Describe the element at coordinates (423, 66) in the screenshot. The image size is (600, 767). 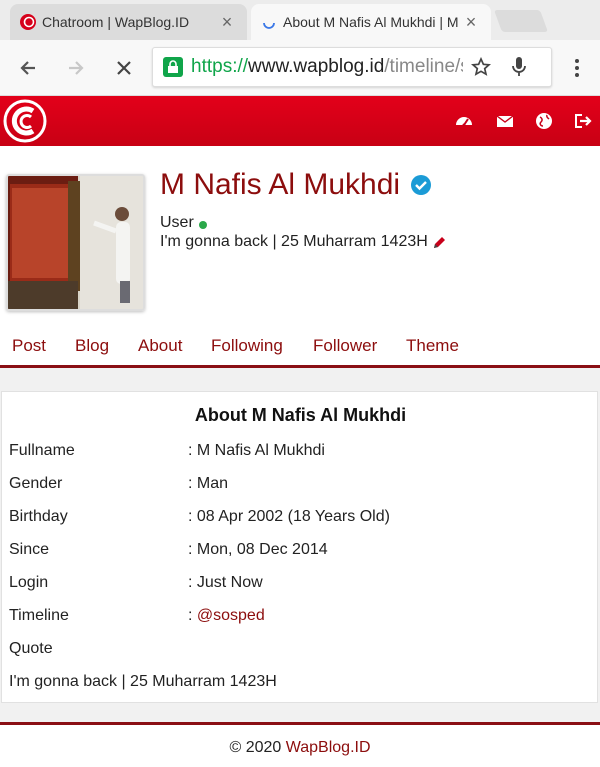
I see `url-path: /timeline/s` at that location.